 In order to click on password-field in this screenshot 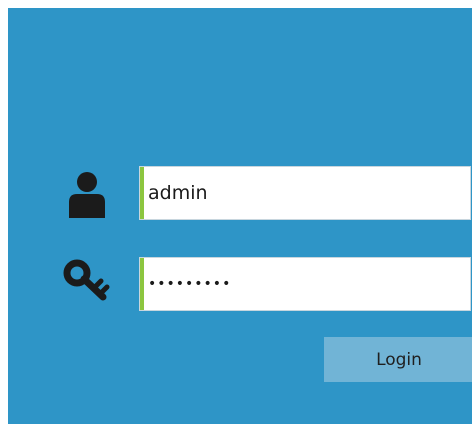, I will do `click(305, 284)`.